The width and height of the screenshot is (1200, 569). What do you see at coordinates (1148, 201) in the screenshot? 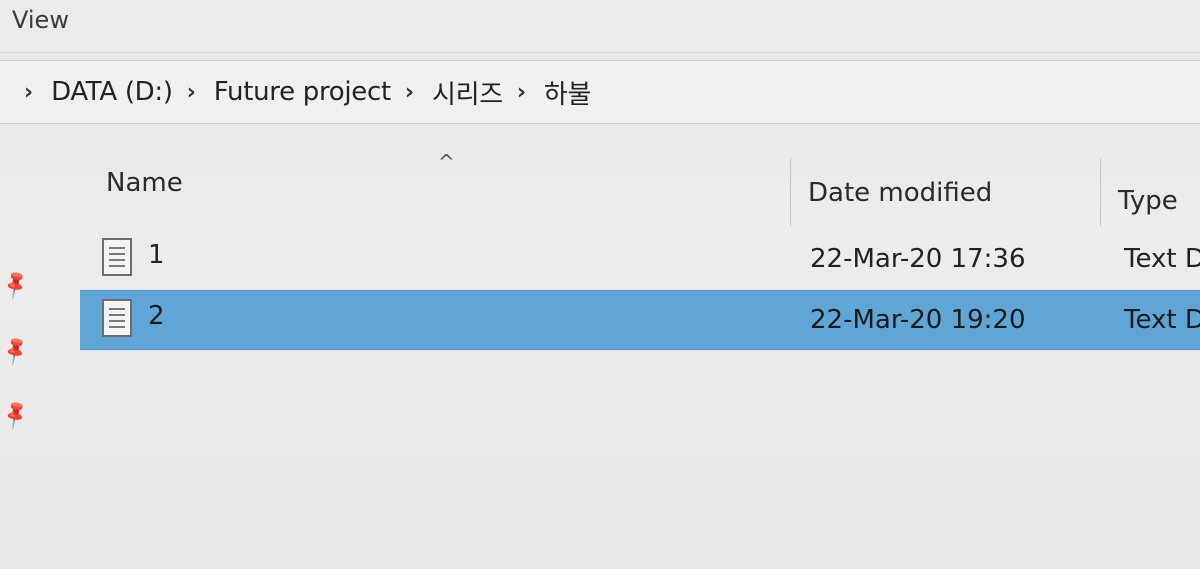
I see `column-header-type: Type` at bounding box center [1148, 201].